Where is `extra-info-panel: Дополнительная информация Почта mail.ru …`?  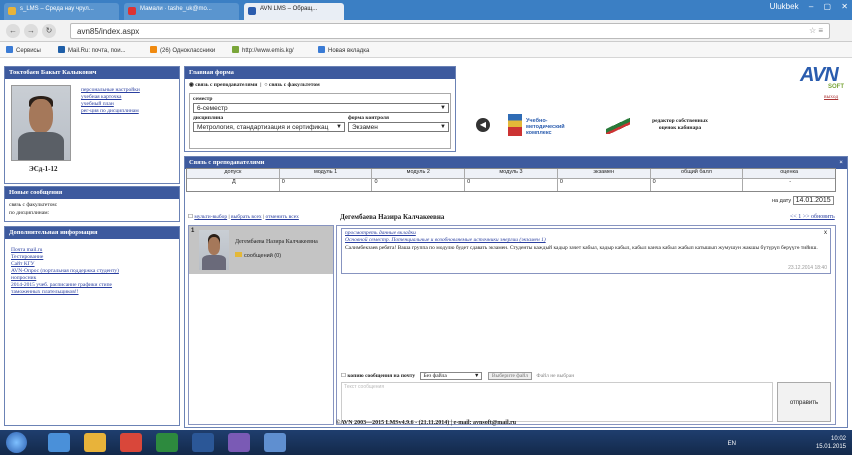 extra-info-panel: Дополнительная информация Почта mail.ru … is located at coordinates (92, 326).